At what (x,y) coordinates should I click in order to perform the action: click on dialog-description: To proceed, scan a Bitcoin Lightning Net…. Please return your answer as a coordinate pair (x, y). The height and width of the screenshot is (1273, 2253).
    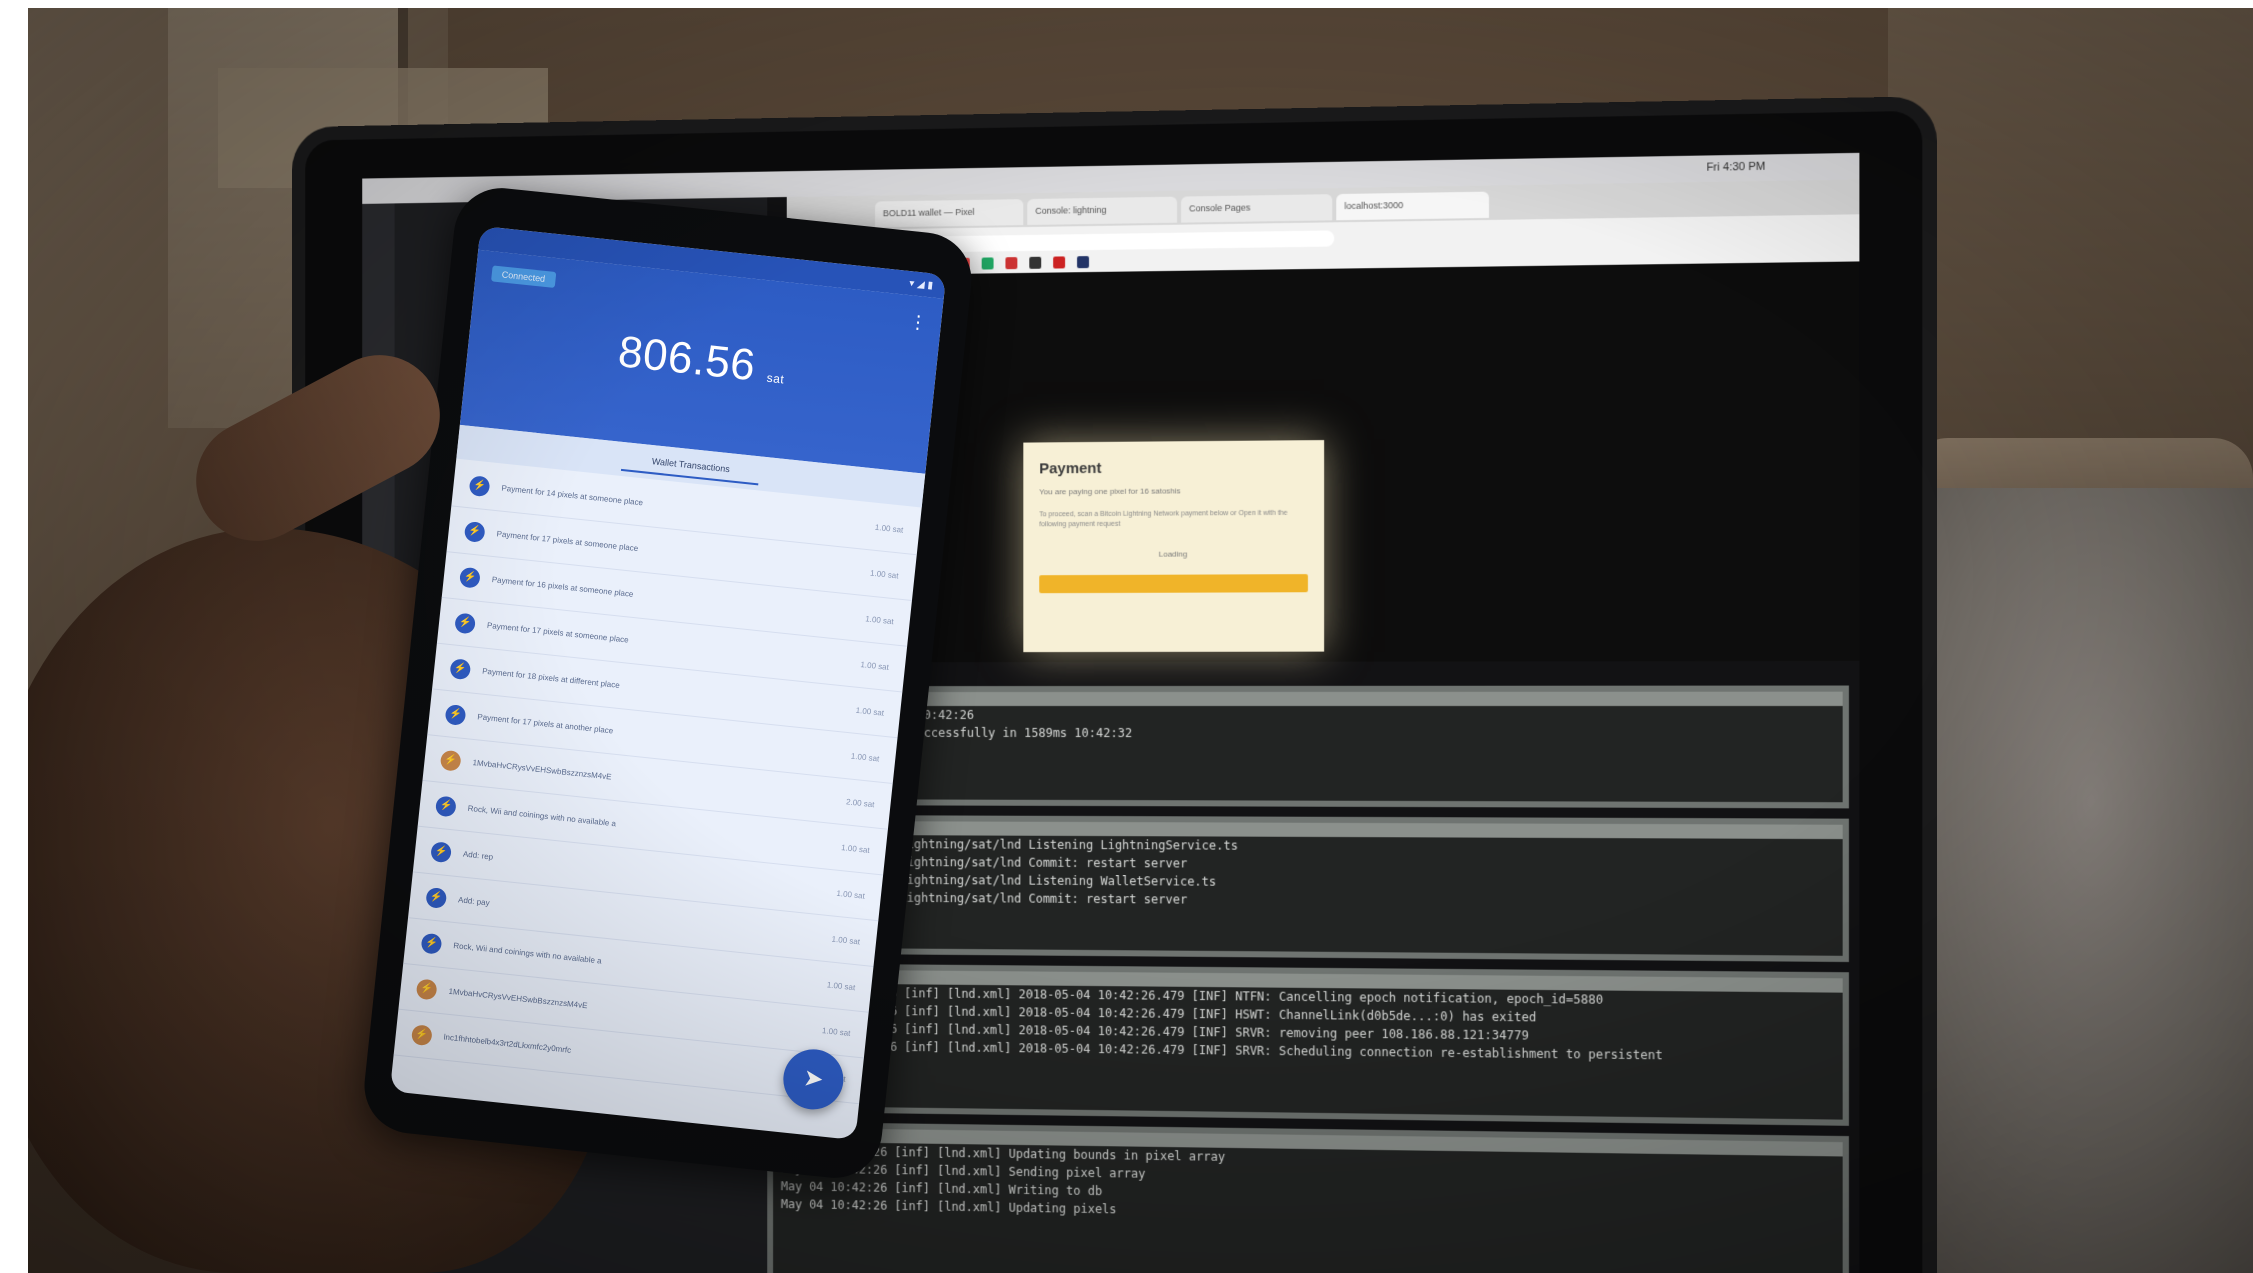
    Looking at the image, I should click on (1173, 520).